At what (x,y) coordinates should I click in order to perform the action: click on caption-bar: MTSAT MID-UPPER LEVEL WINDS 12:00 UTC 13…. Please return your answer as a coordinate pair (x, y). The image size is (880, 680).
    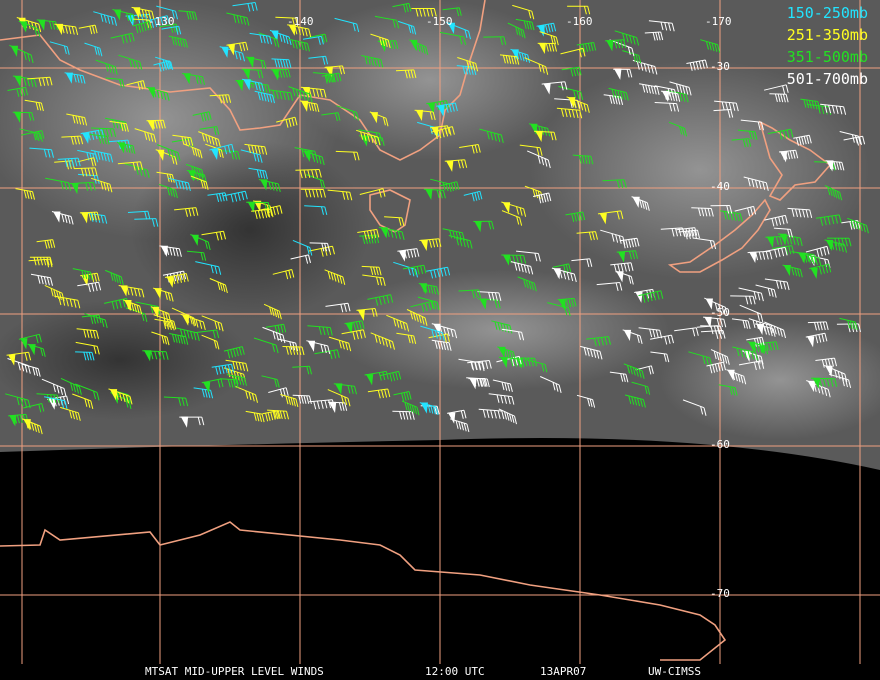
    Looking at the image, I should click on (440, 672).